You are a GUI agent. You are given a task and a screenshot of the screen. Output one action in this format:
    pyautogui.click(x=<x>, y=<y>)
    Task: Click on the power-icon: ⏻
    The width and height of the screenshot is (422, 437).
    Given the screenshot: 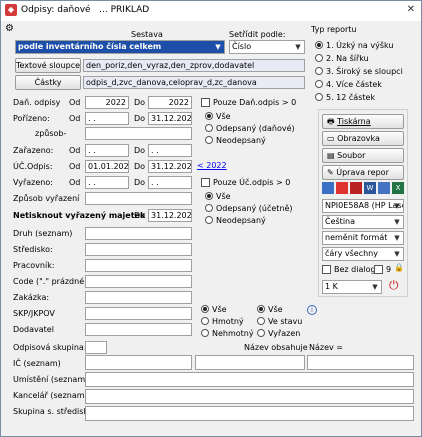 What is the action you would take?
    pyautogui.click(x=394, y=285)
    